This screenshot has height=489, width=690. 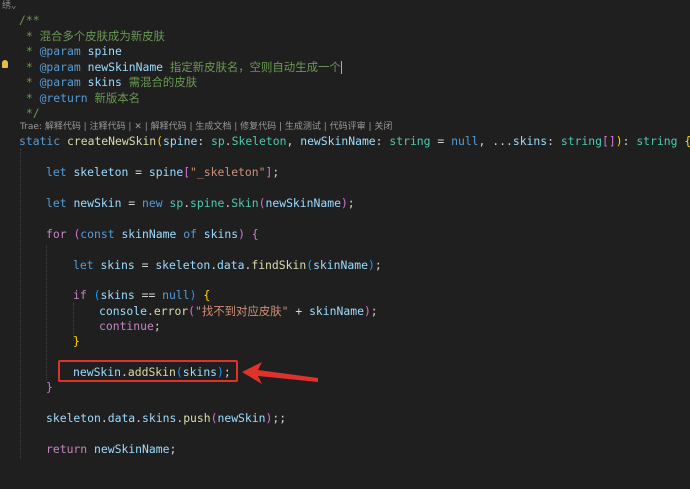 What do you see at coordinates (180, 67) in the screenshot?
I see `code-line-comment-3: * @param newSkinName 指定新皮肤名，空则自动生成一个` at bounding box center [180, 67].